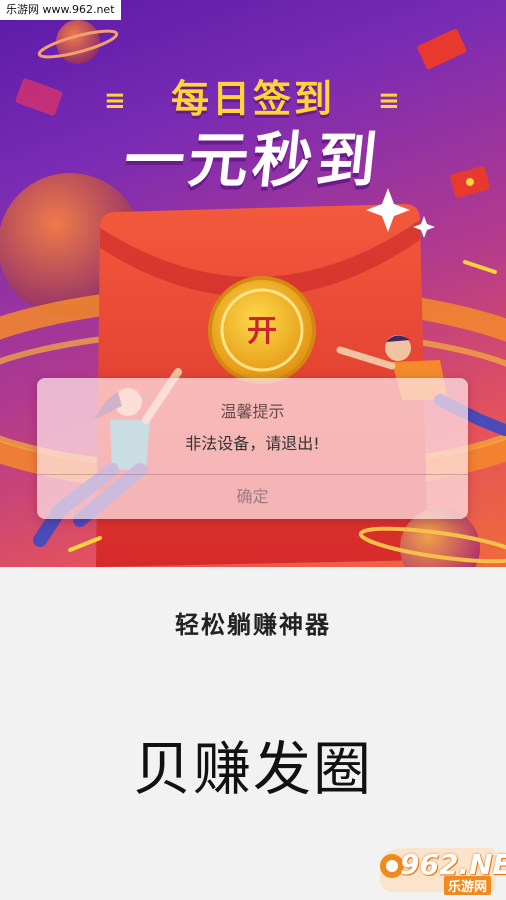 Image resolution: width=506 pixels, height=900 pixels. What do you see at coordinates (252, 161) in the screenshot?
I see `headline-instant-payout: 一元秒到` at bounding box center [252, 161].